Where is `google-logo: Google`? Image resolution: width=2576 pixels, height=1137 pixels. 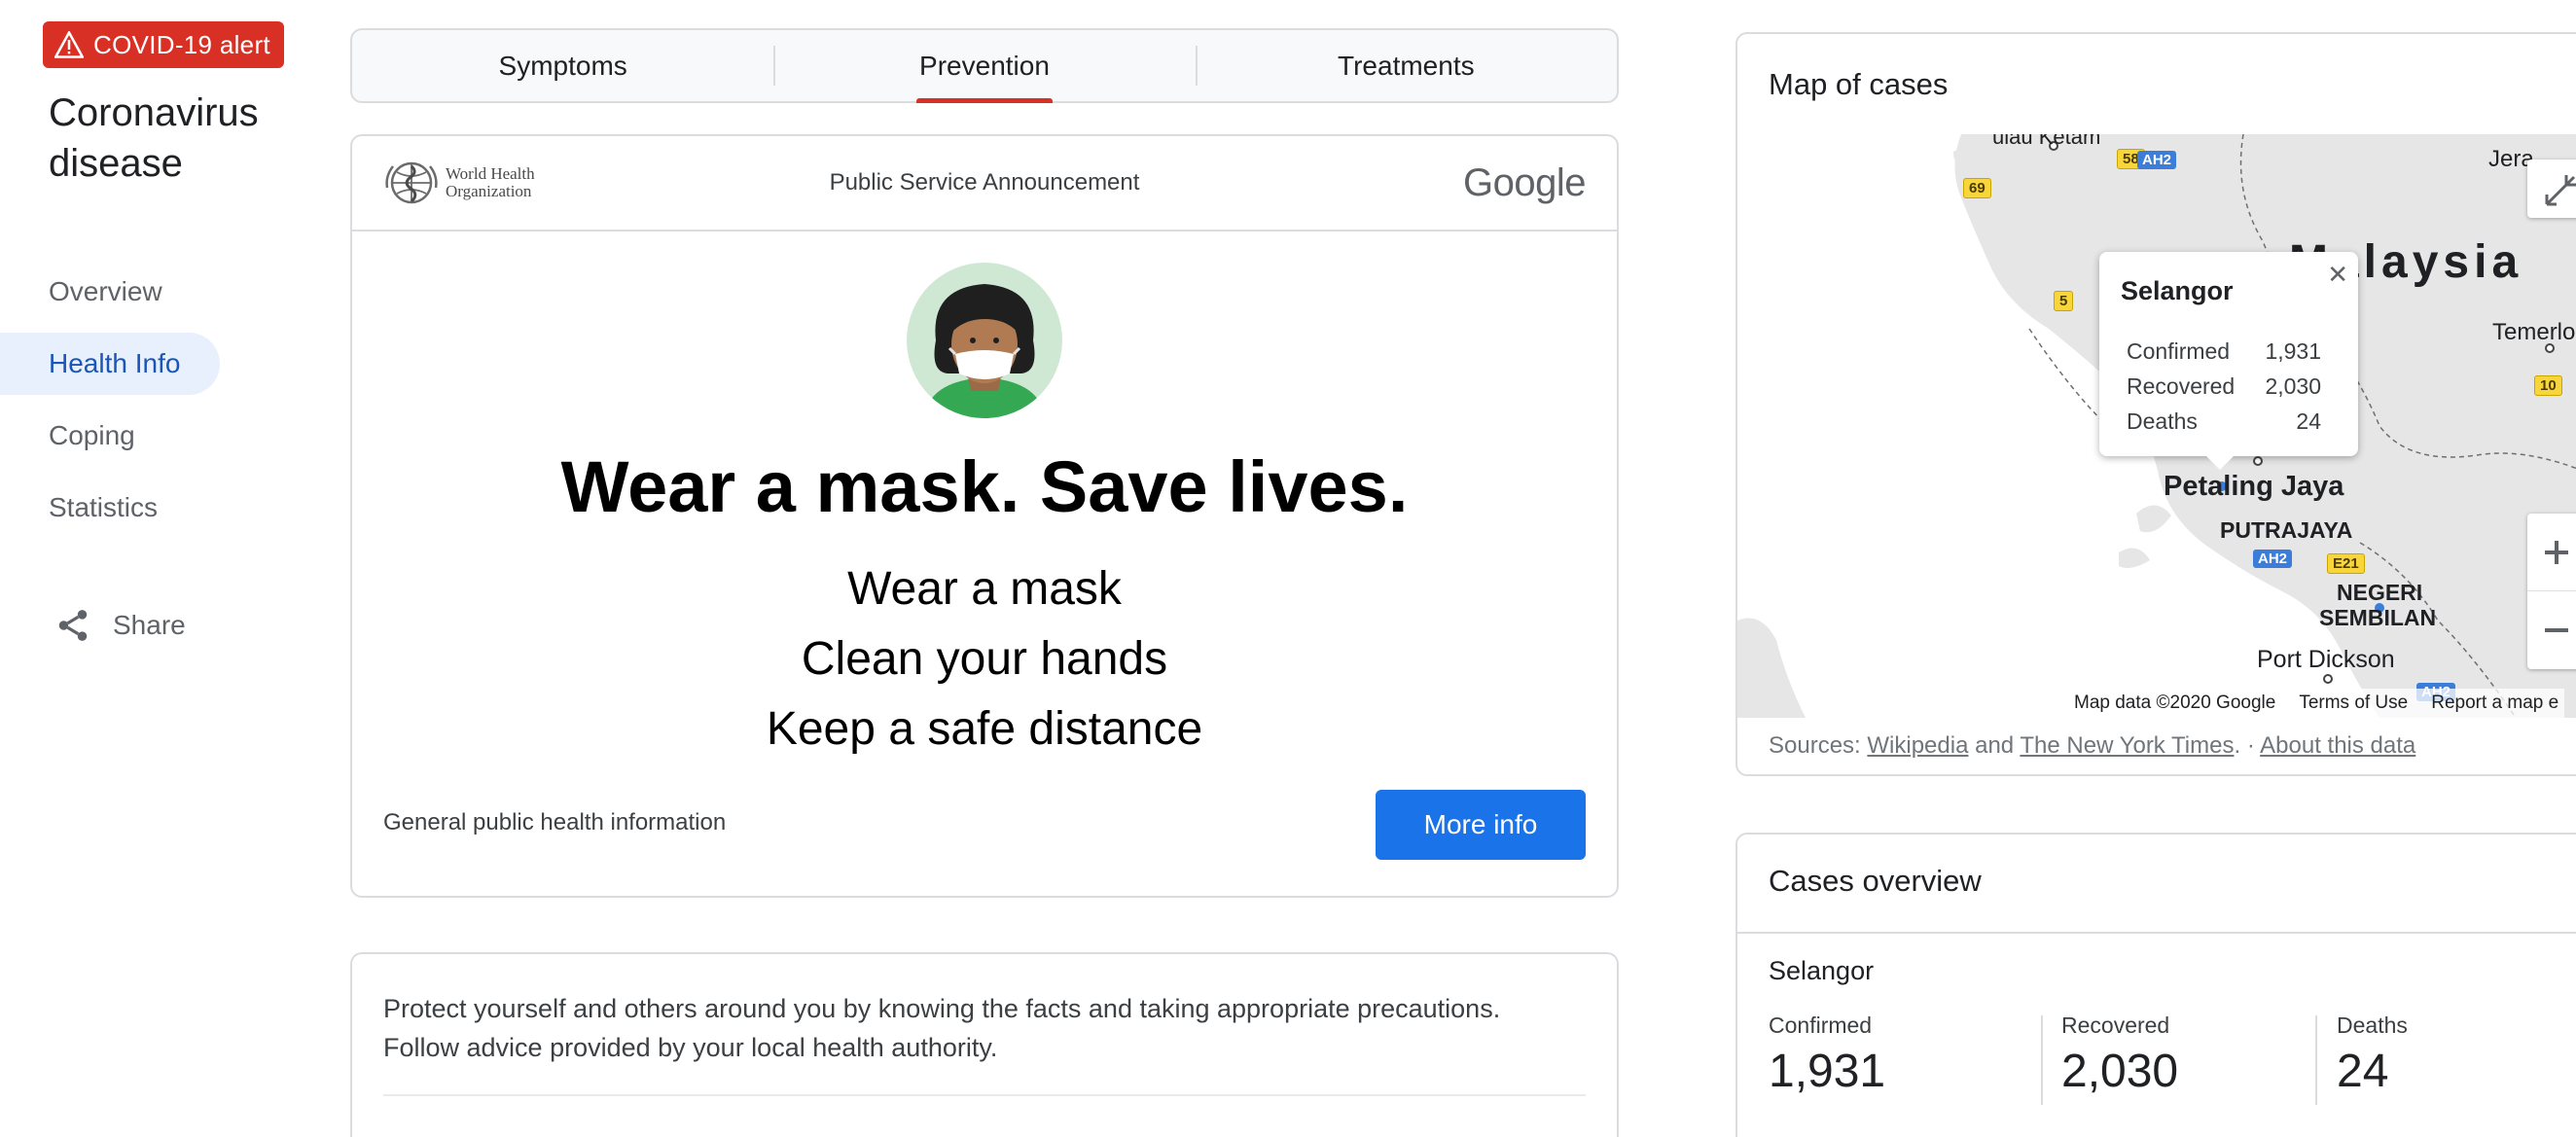 google-logo: Google is located at coordinates (1524, 182).